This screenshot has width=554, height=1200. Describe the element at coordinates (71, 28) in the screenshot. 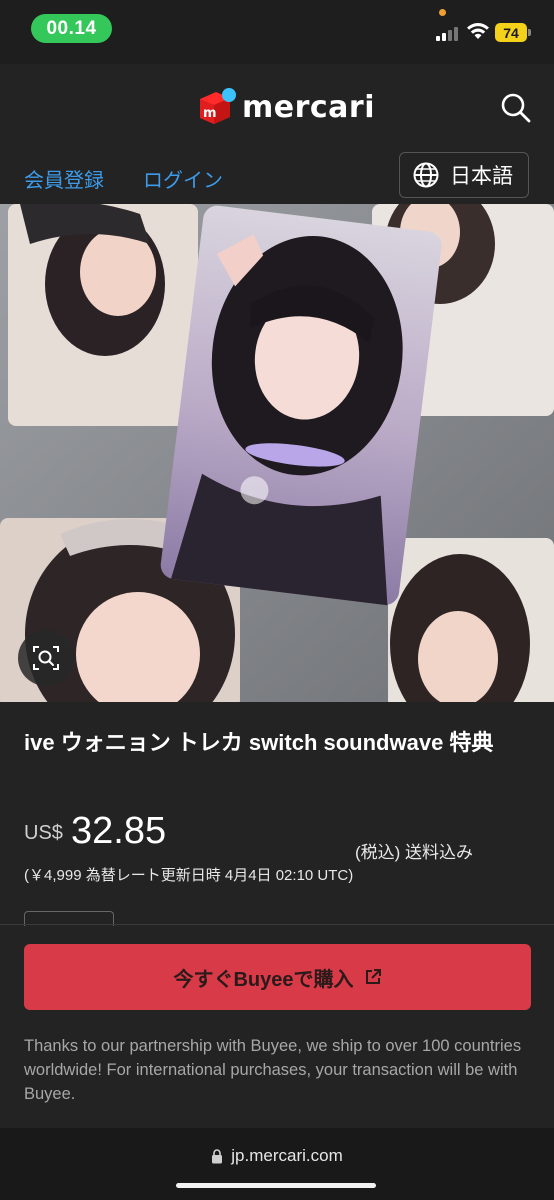

I see `status-time: 00.14` at that location.